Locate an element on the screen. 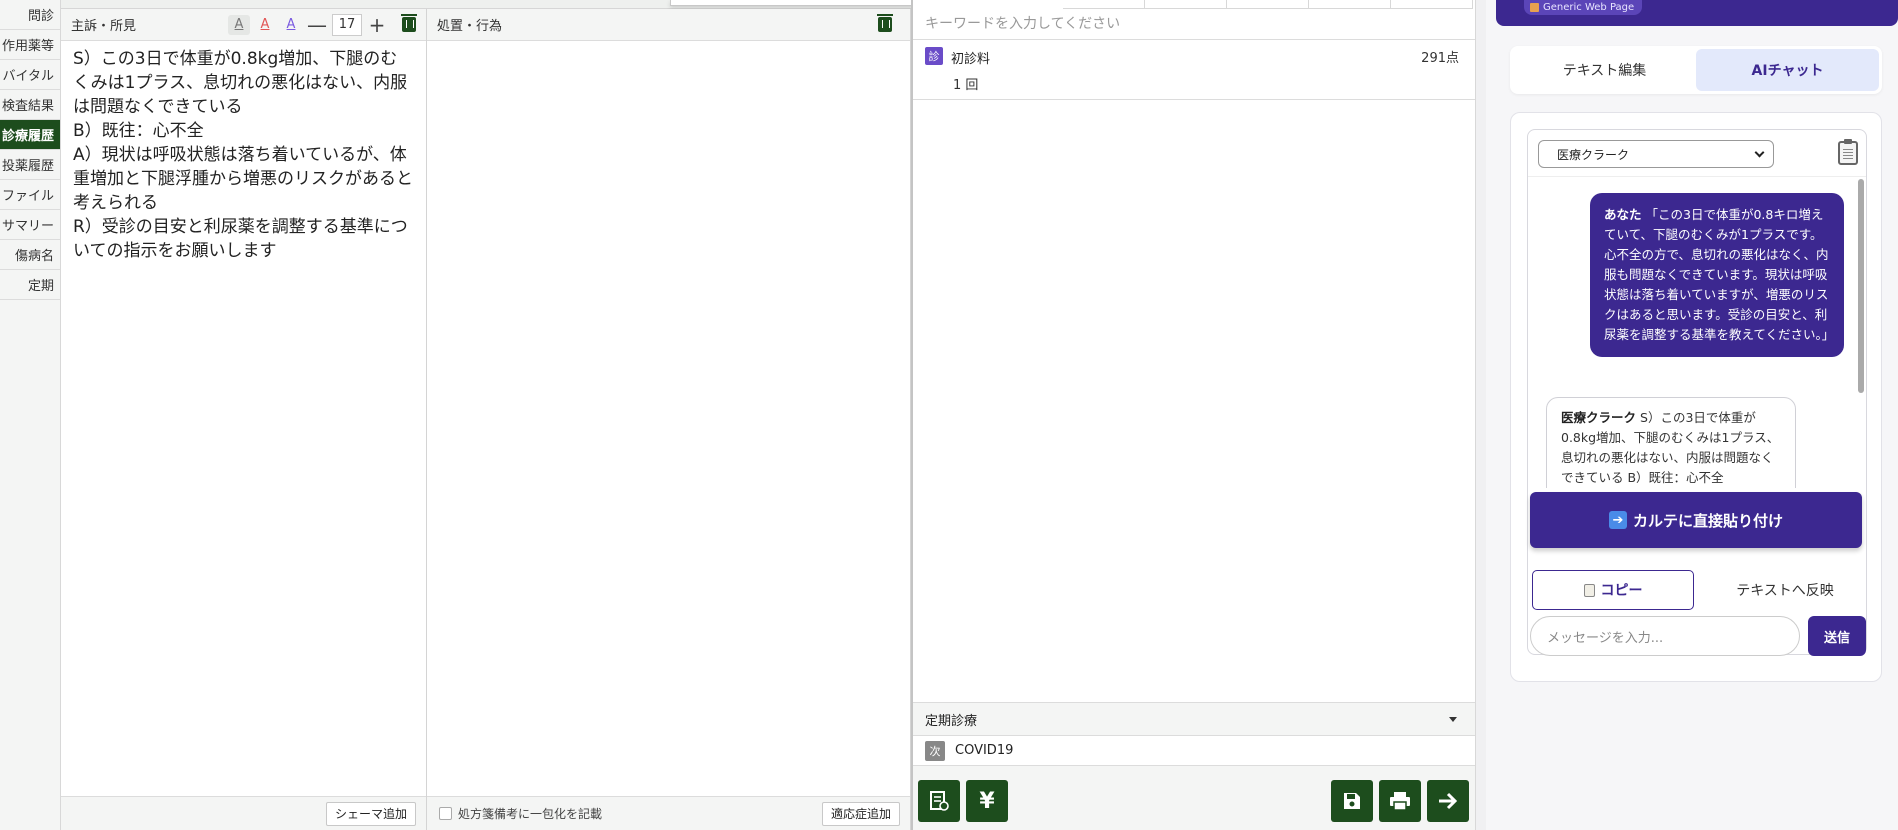  billing-button: ¥ is located at coordinates (987, 801).